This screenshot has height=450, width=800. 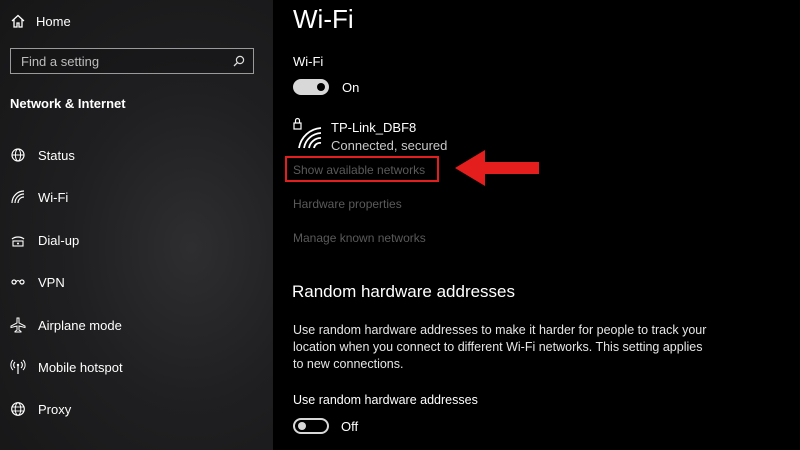 I want to click on home-nav-item: Home, so click(x=40, y=21).